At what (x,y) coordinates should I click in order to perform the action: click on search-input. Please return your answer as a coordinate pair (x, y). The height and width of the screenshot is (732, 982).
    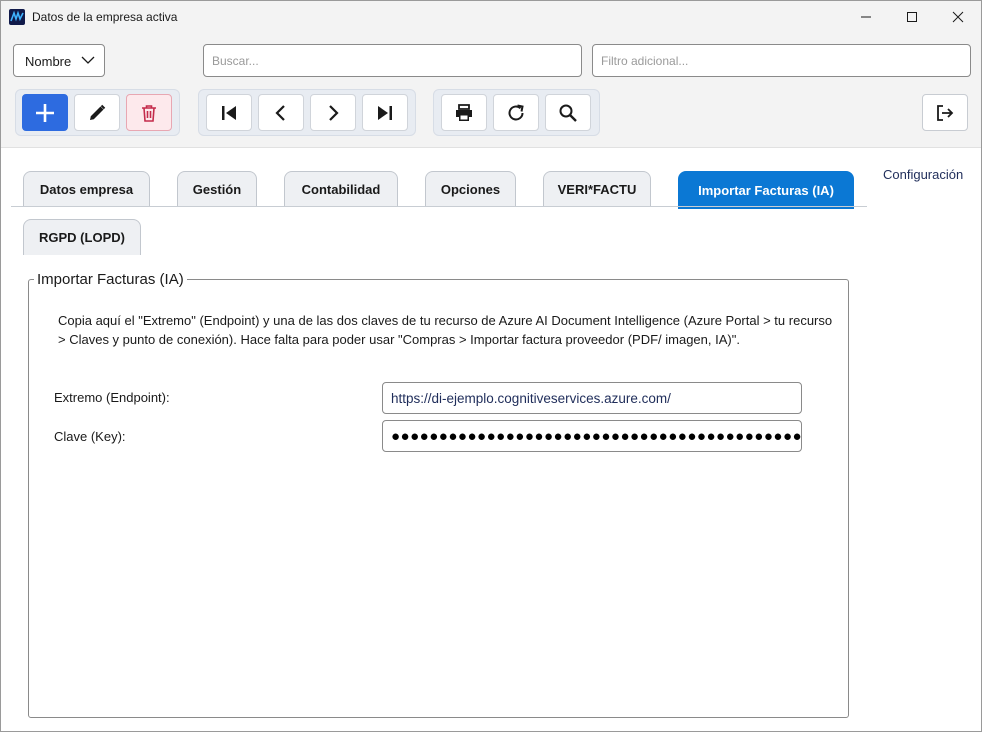
    Looking at the image, I should click on (392, 60).